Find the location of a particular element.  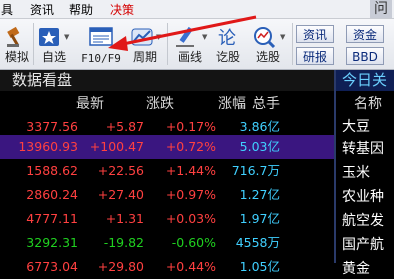

list-item: 航空发 is located at coordinates (363, 220).